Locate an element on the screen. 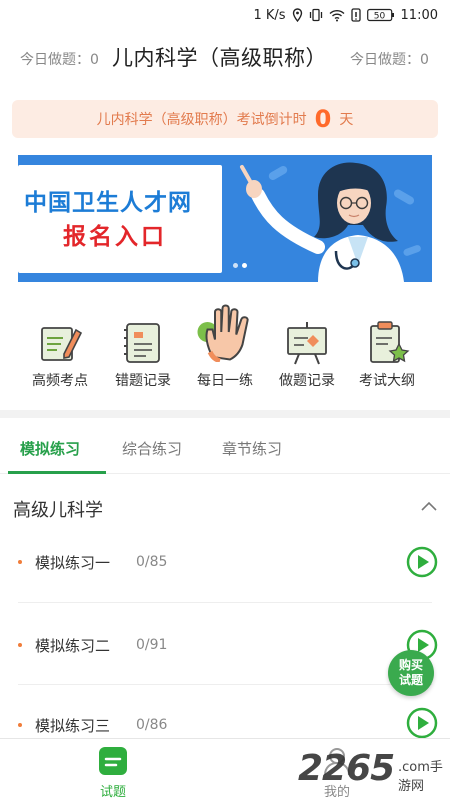 This screenshot has width=450, height=800. quick-nav-syllabus: 考试大纲 is located at coordinates (387, 347).